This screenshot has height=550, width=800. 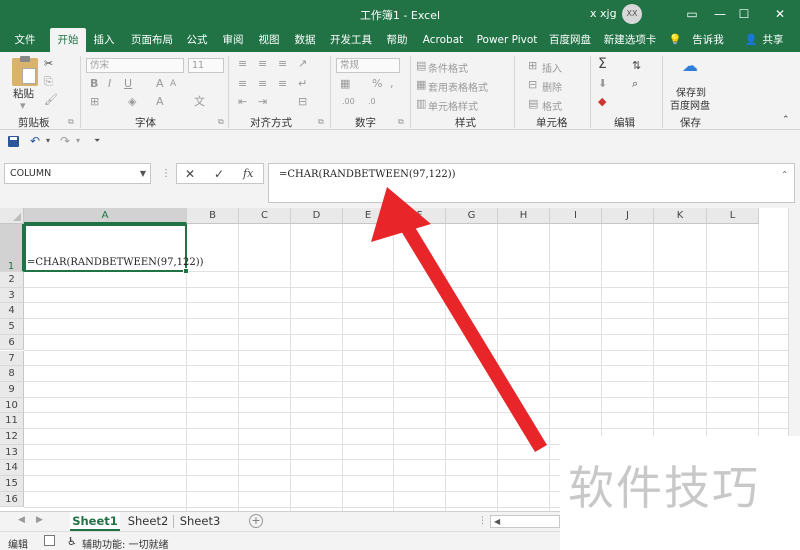 What do you see at coordinates (104, 40) in the screenshot?
I see `tab-insert: 插入` at bounding box center [104, 40].